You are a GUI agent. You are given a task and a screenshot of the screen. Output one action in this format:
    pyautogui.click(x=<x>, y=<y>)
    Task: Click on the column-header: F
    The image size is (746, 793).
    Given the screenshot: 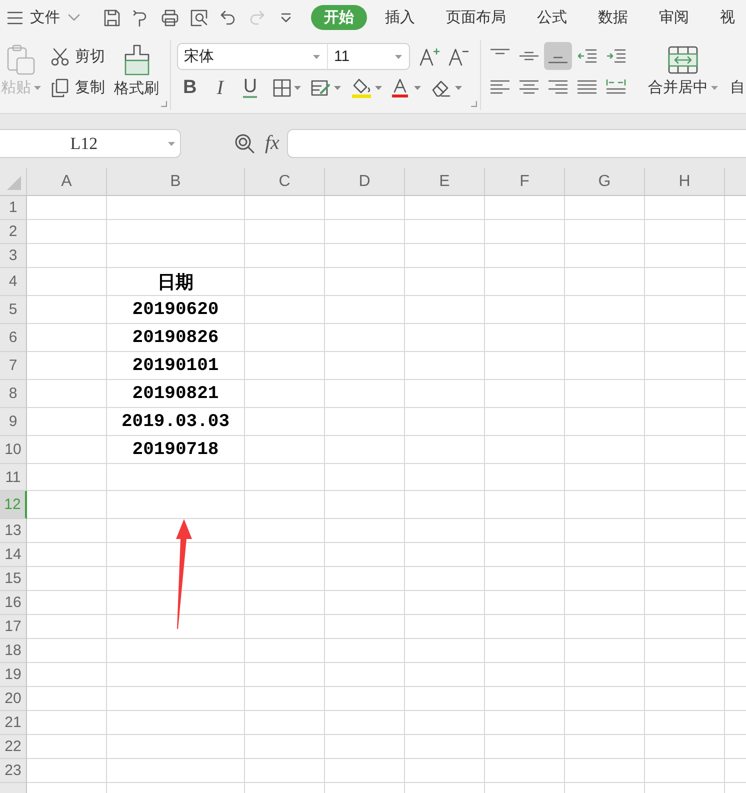 What is the action you would take?
    pyautogui.click(x=525, y=182)
    